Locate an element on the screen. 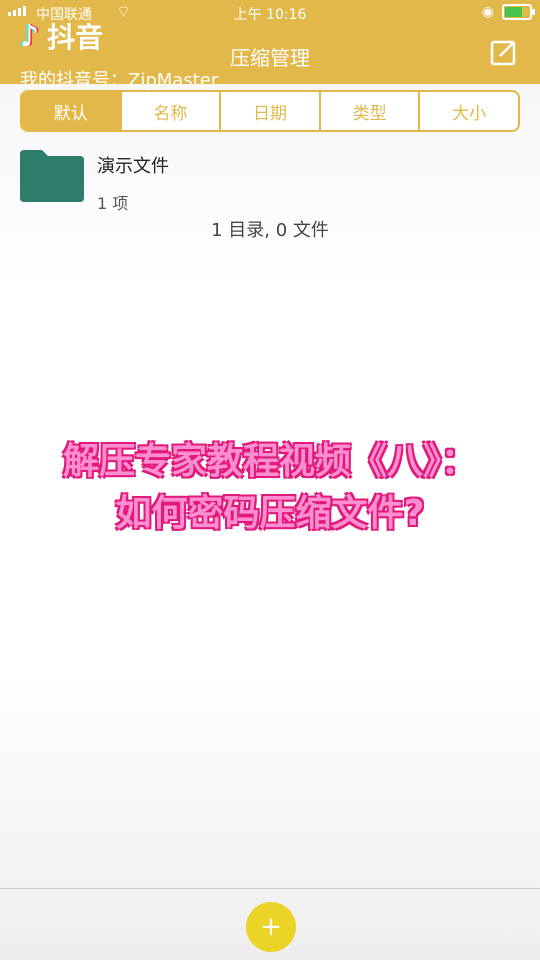 The width and height of the screenshot is (540, 960). edit-icon is located at coordinates (504, 52).